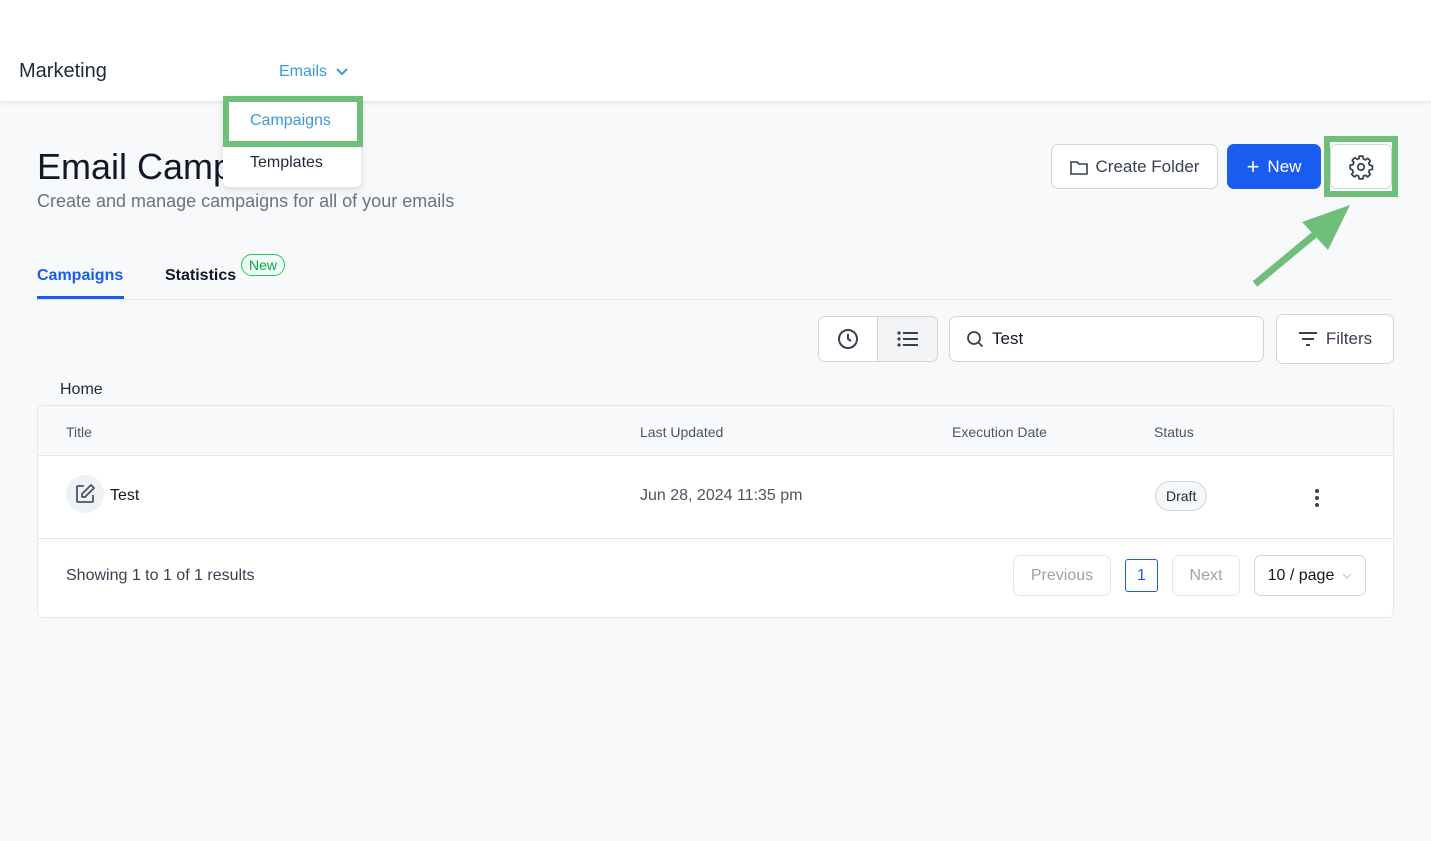  Describe the element at coordinates (999, 432) in the screenshot. I see `column-execution-date: Execution Date` at that location.